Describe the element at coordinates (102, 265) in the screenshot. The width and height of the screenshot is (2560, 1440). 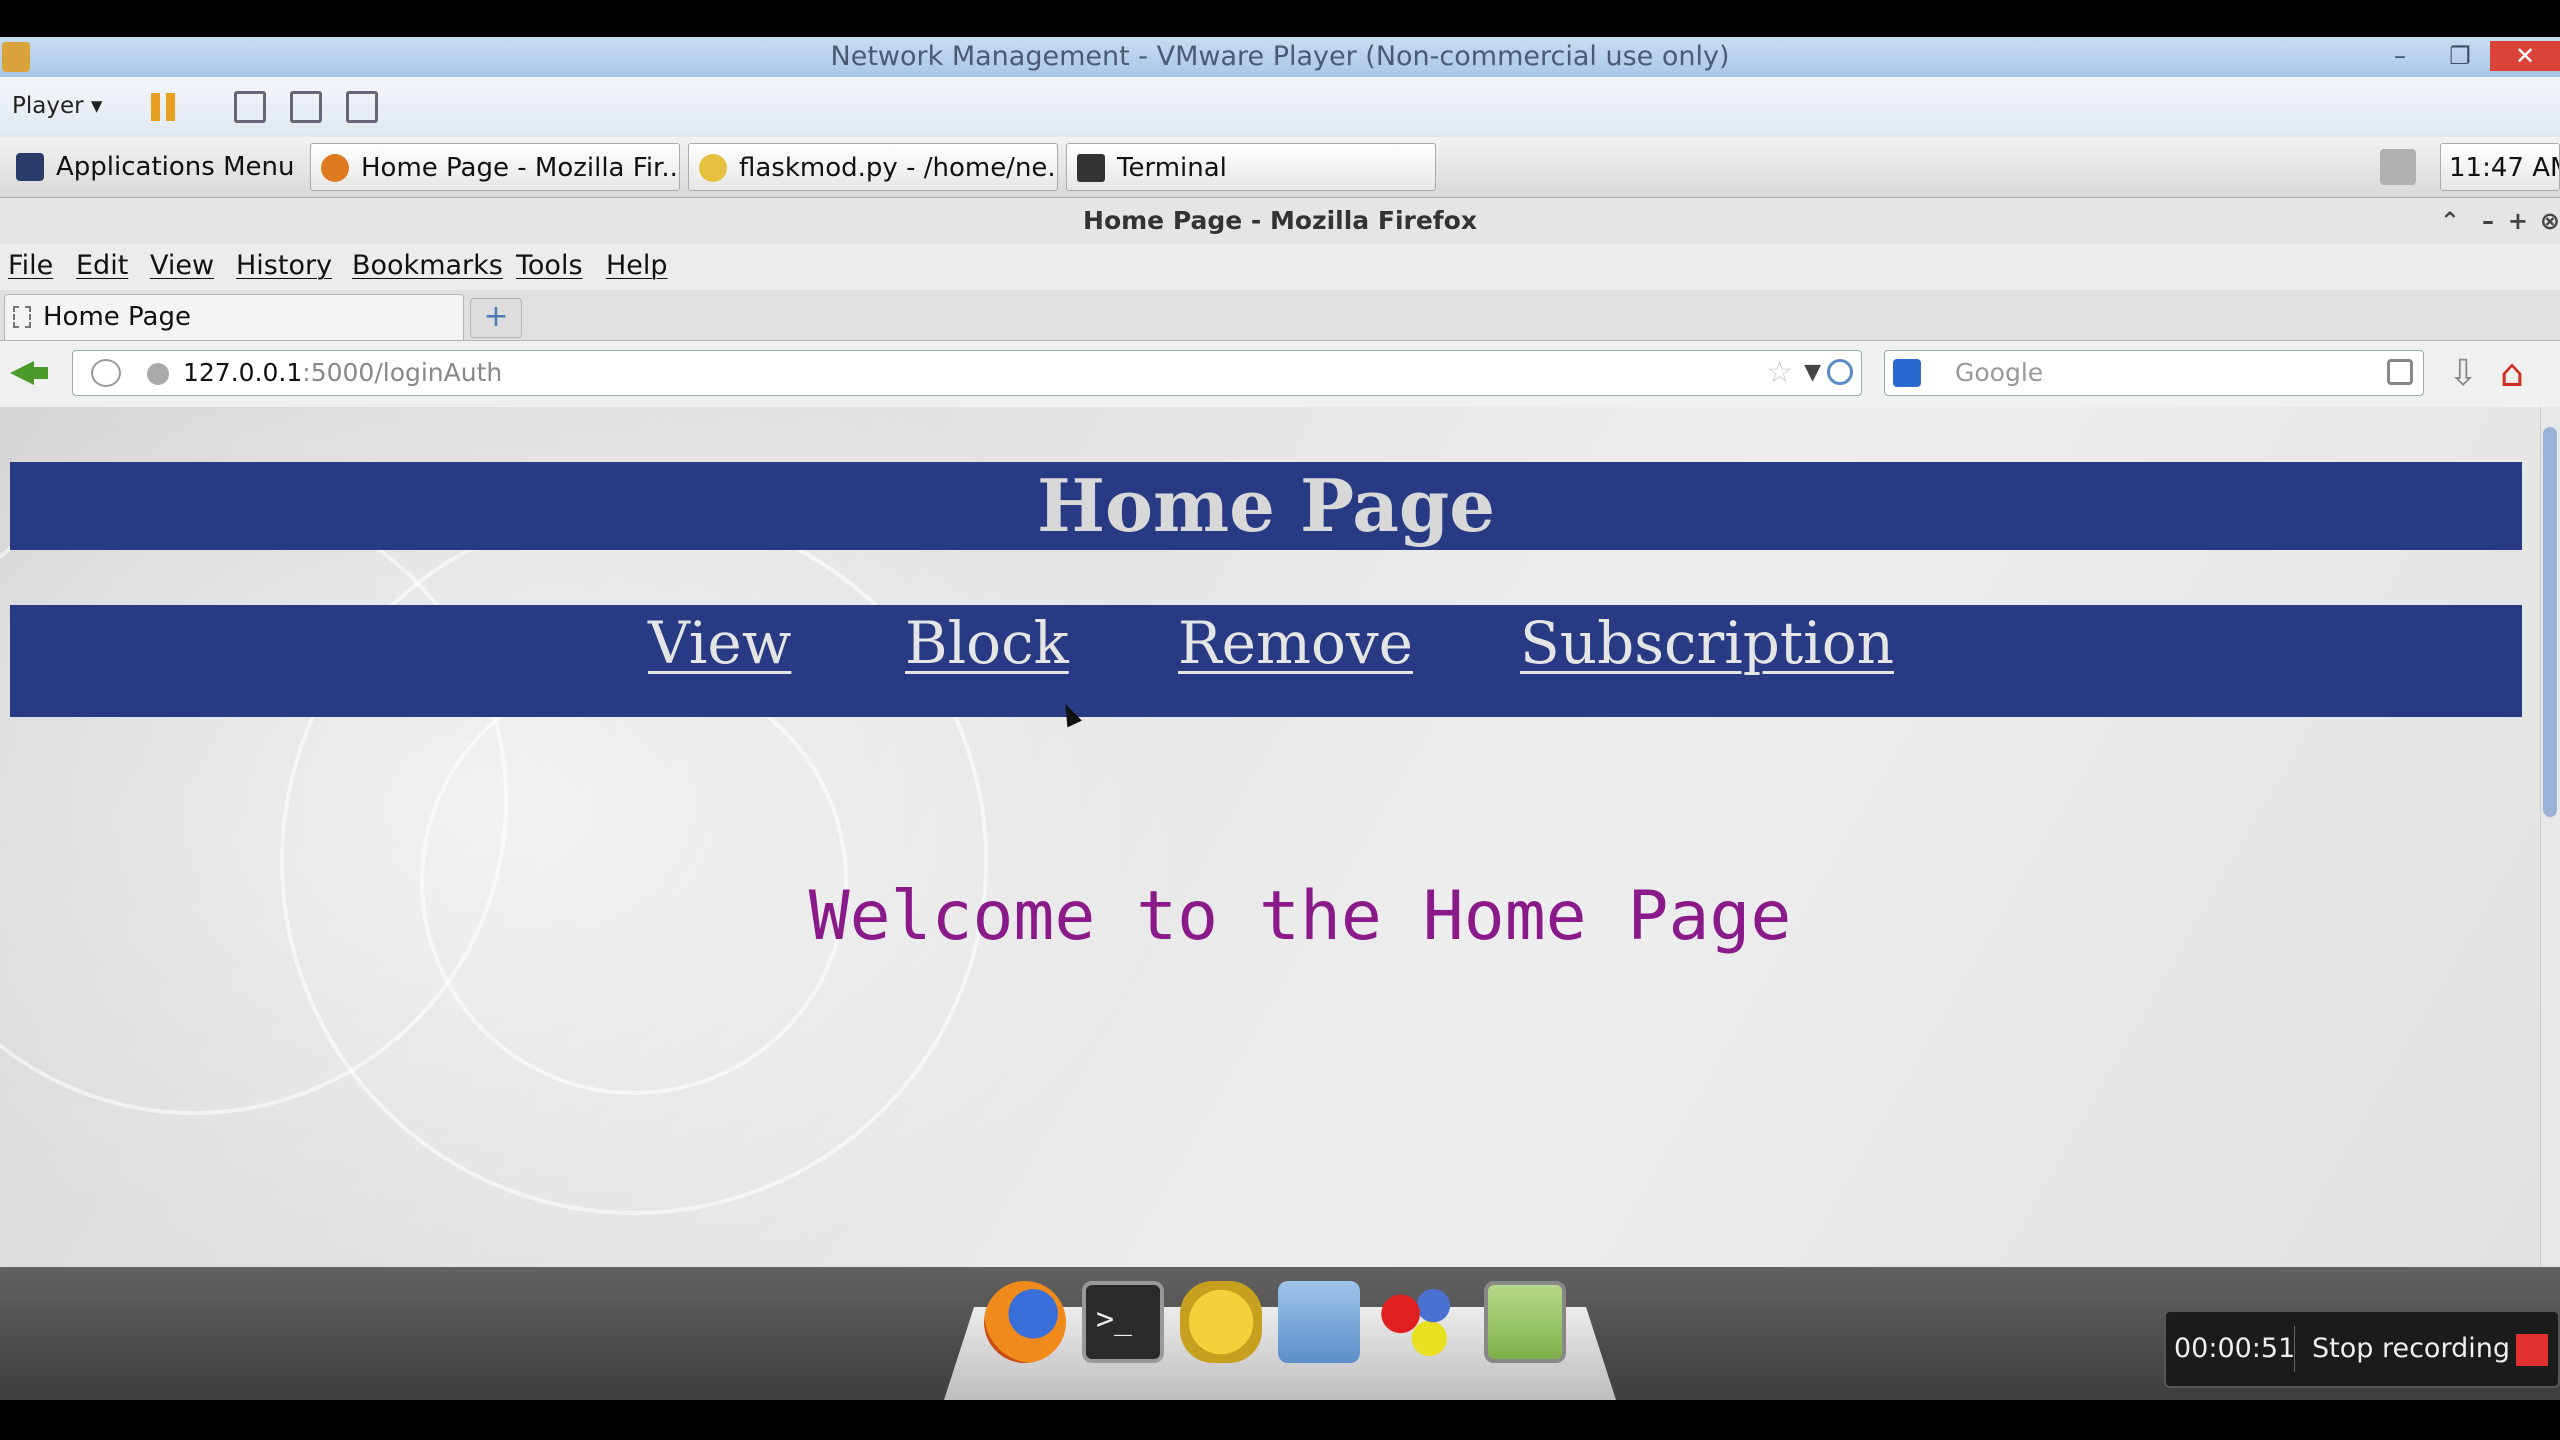
I see `menu-edit: Edit` at that location.